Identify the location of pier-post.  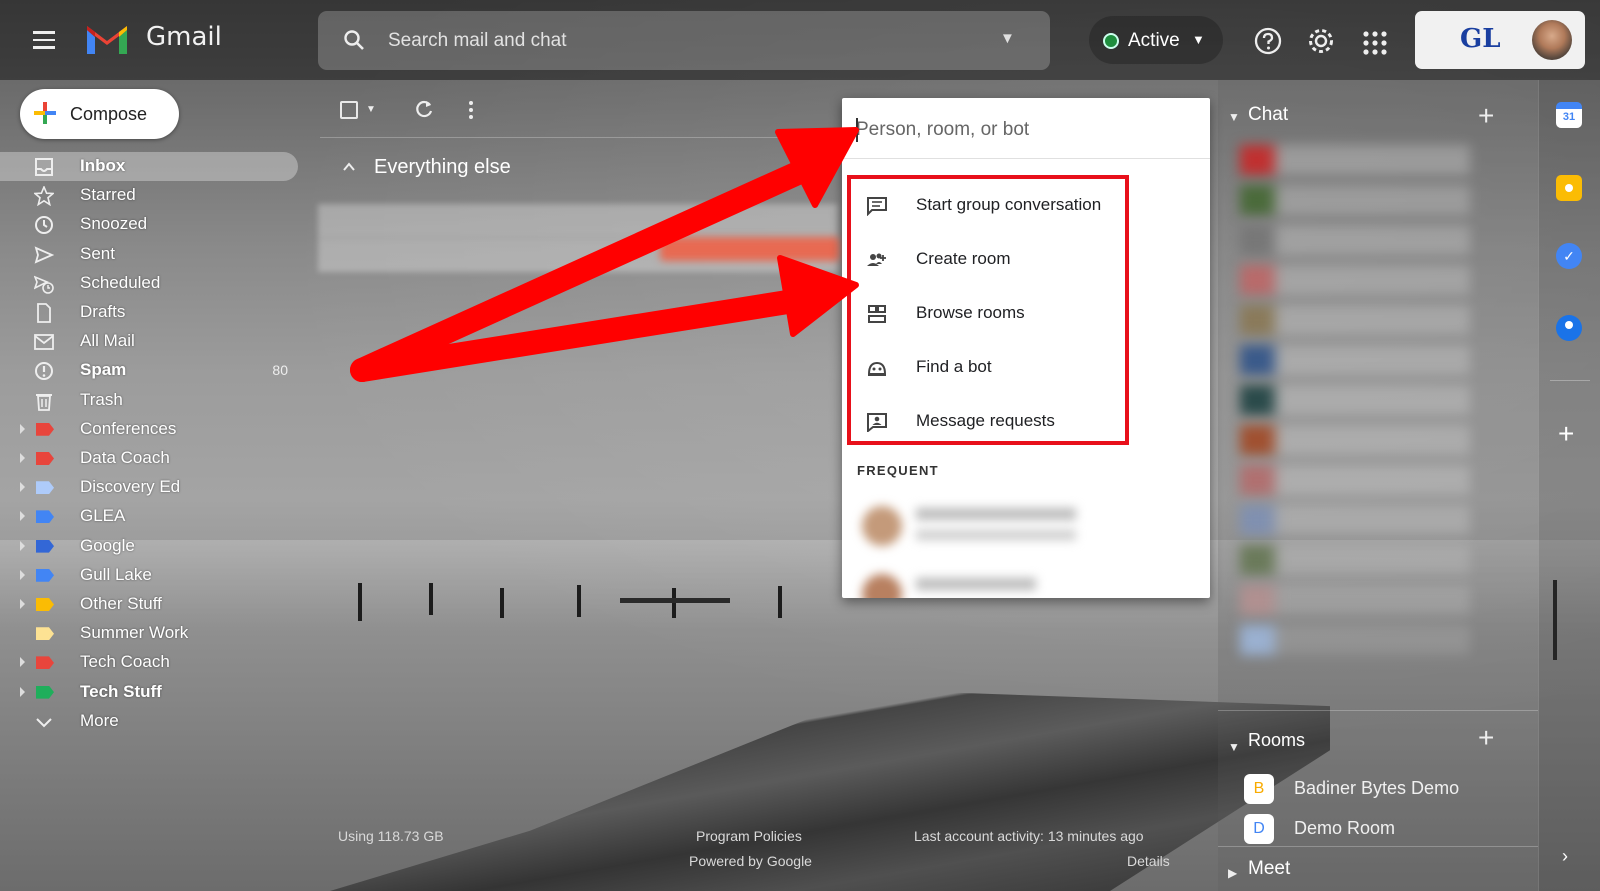
(674, 603).